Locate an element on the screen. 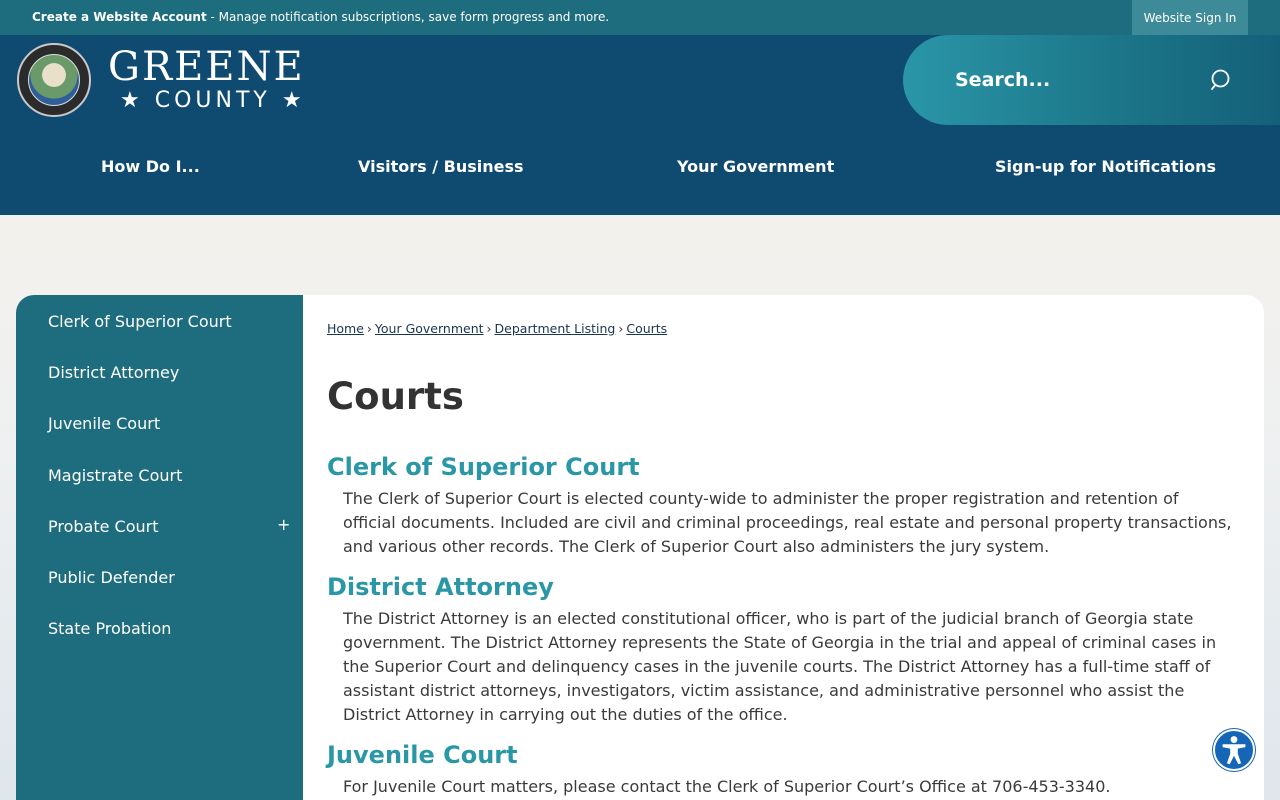 Image resolution: width=1280 pixels, height=800 pixels. section-heading-clerk-of-superior-court: Clerk of Superior Court is located at coordinates (483, 467).